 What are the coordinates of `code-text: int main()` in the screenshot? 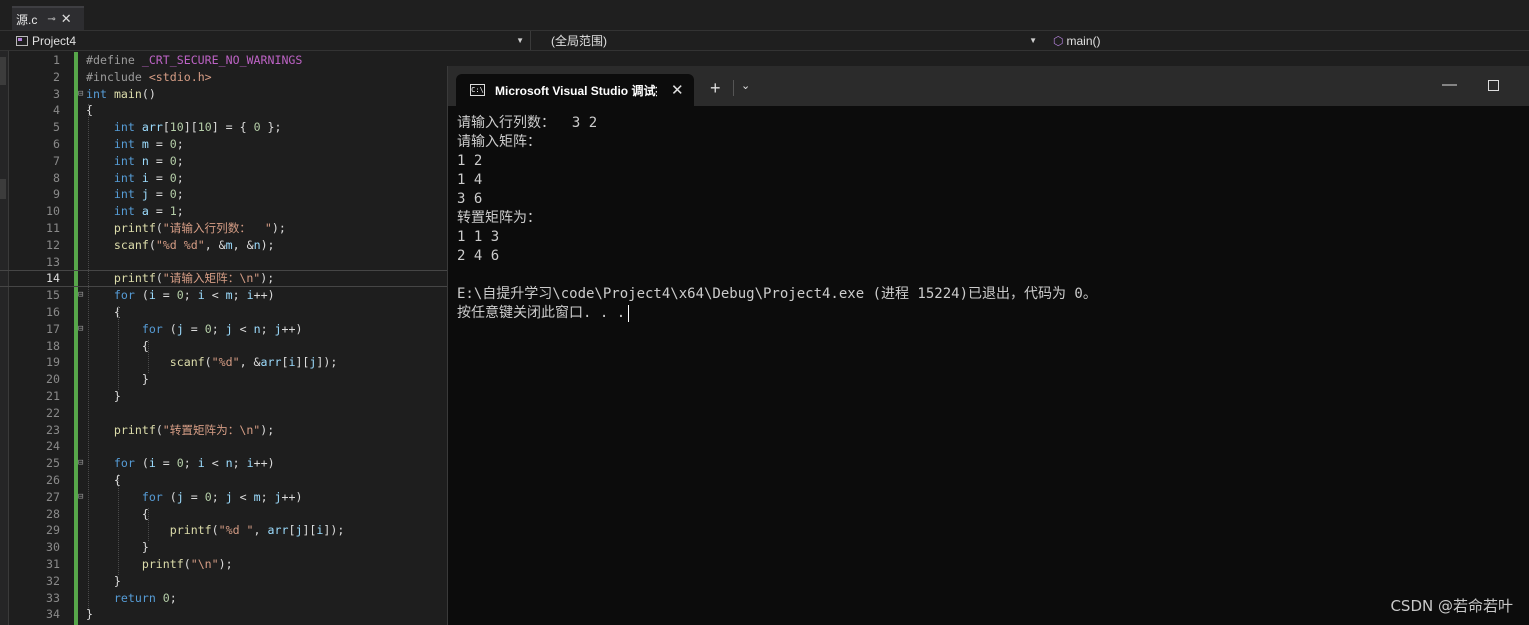 It's located at (121, 94).